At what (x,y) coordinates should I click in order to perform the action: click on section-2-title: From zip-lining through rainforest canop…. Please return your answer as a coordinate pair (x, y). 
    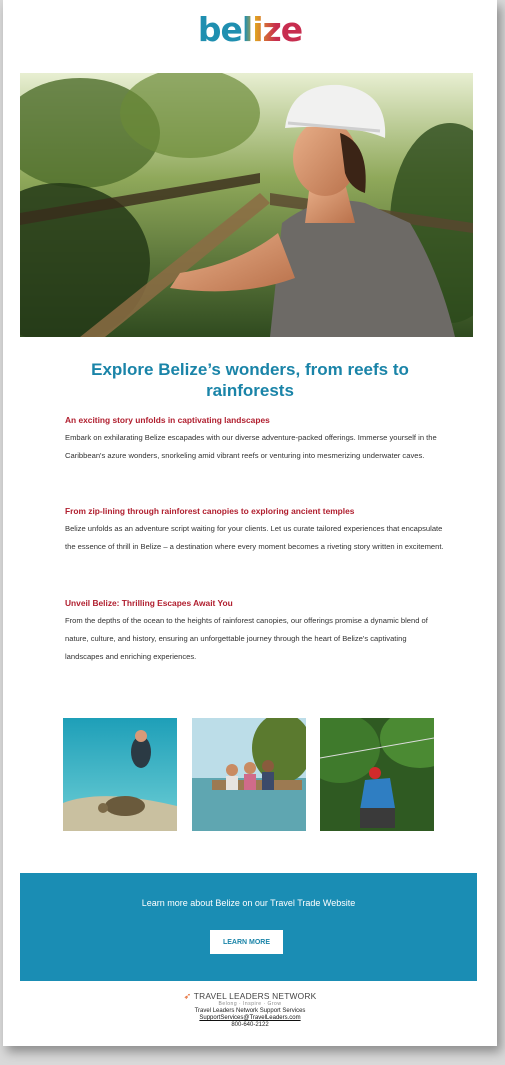
    Looking at the image, I should click on (210, 511).